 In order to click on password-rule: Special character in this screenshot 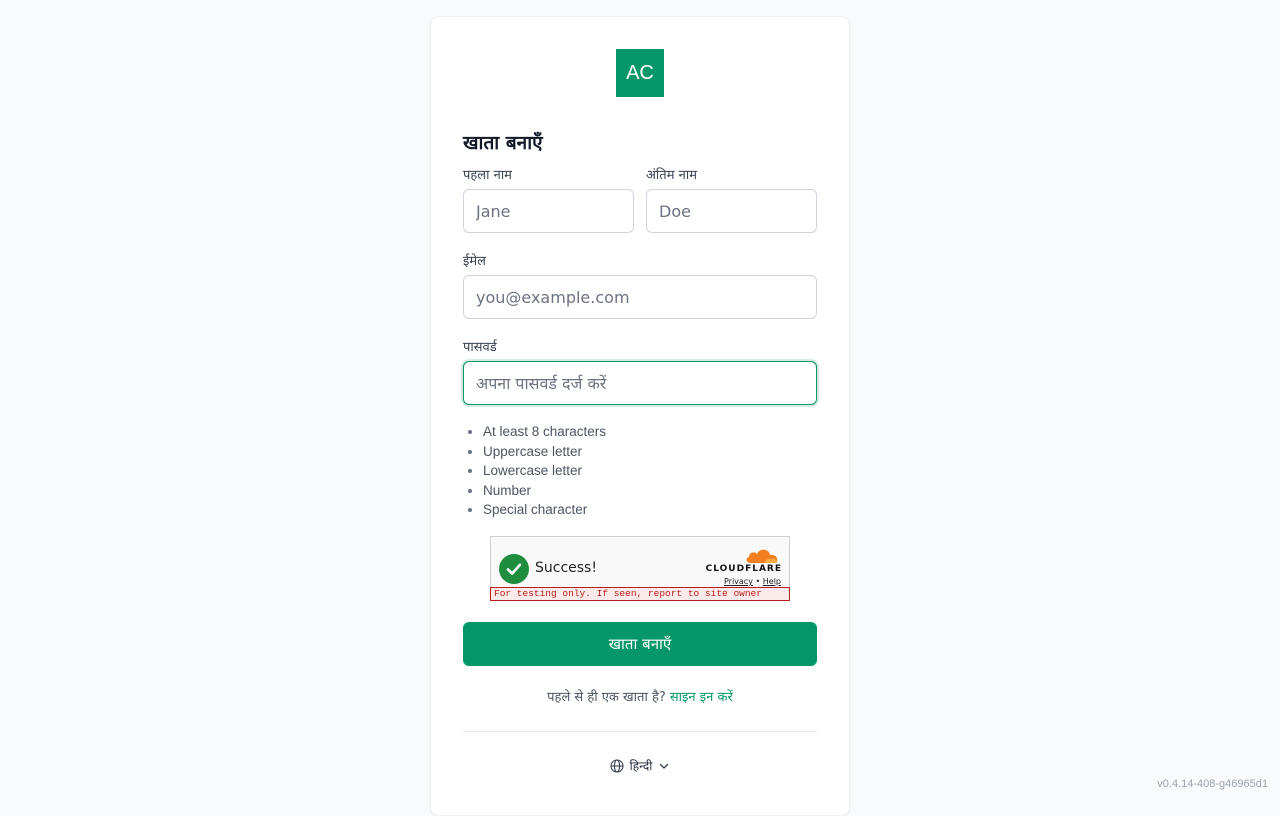, I will do `click(544, 510)`.